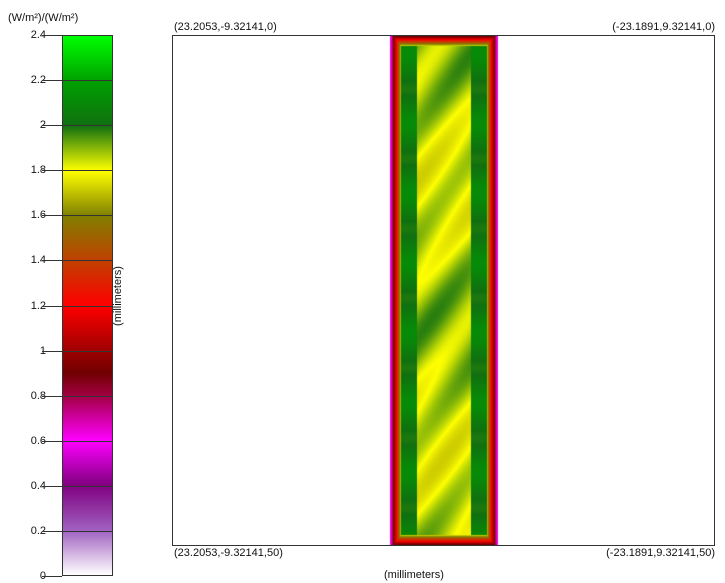 The height and width of the screenshot is (583, 725). What do you see at coordinates (38, 80) in the screenshot?
I see `colorbar-tick-label: 2.2` at bounding box center [38, 80].